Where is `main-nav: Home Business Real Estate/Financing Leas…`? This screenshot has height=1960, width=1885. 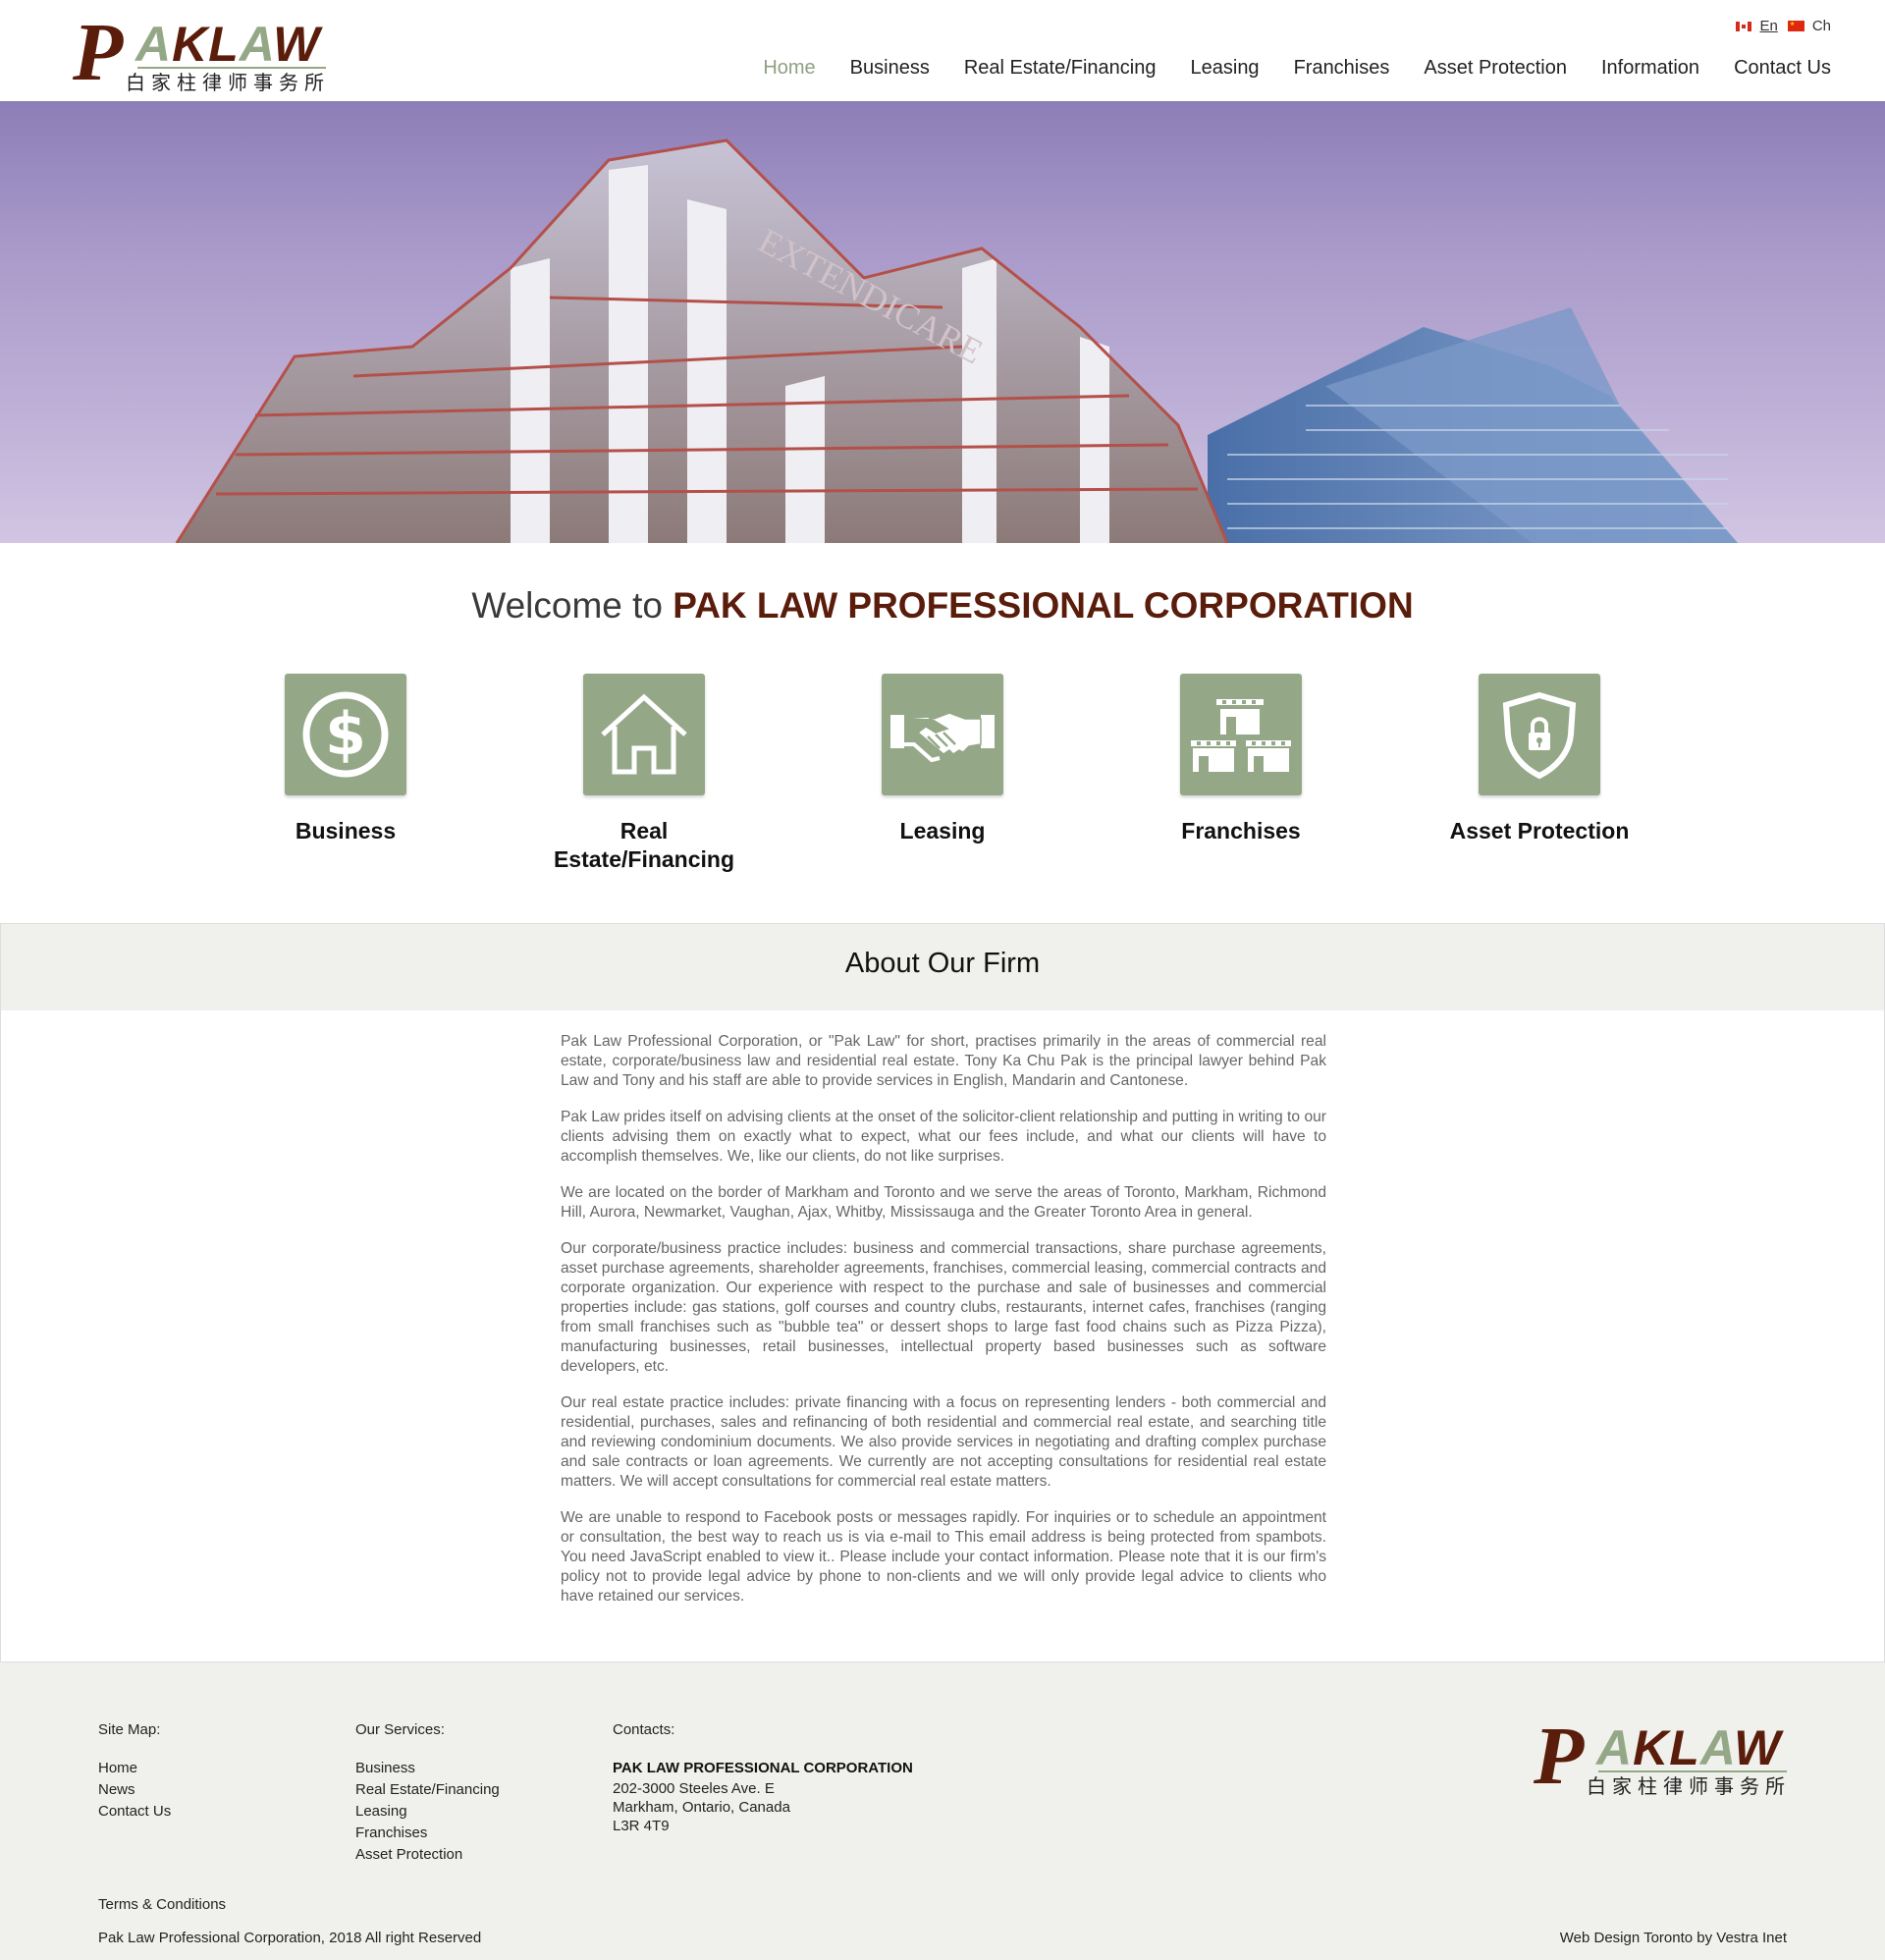
main-nav: Home Business Real Estate/Financing Leas… is located at coordinates (1297, 68).